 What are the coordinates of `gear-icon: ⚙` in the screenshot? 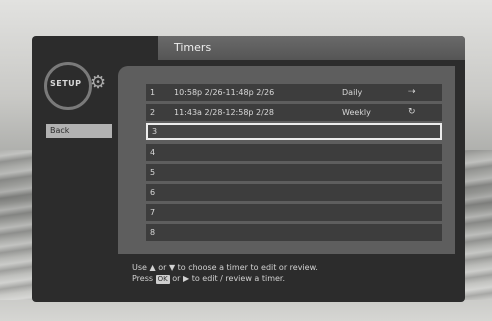 It's located at (98, 82).